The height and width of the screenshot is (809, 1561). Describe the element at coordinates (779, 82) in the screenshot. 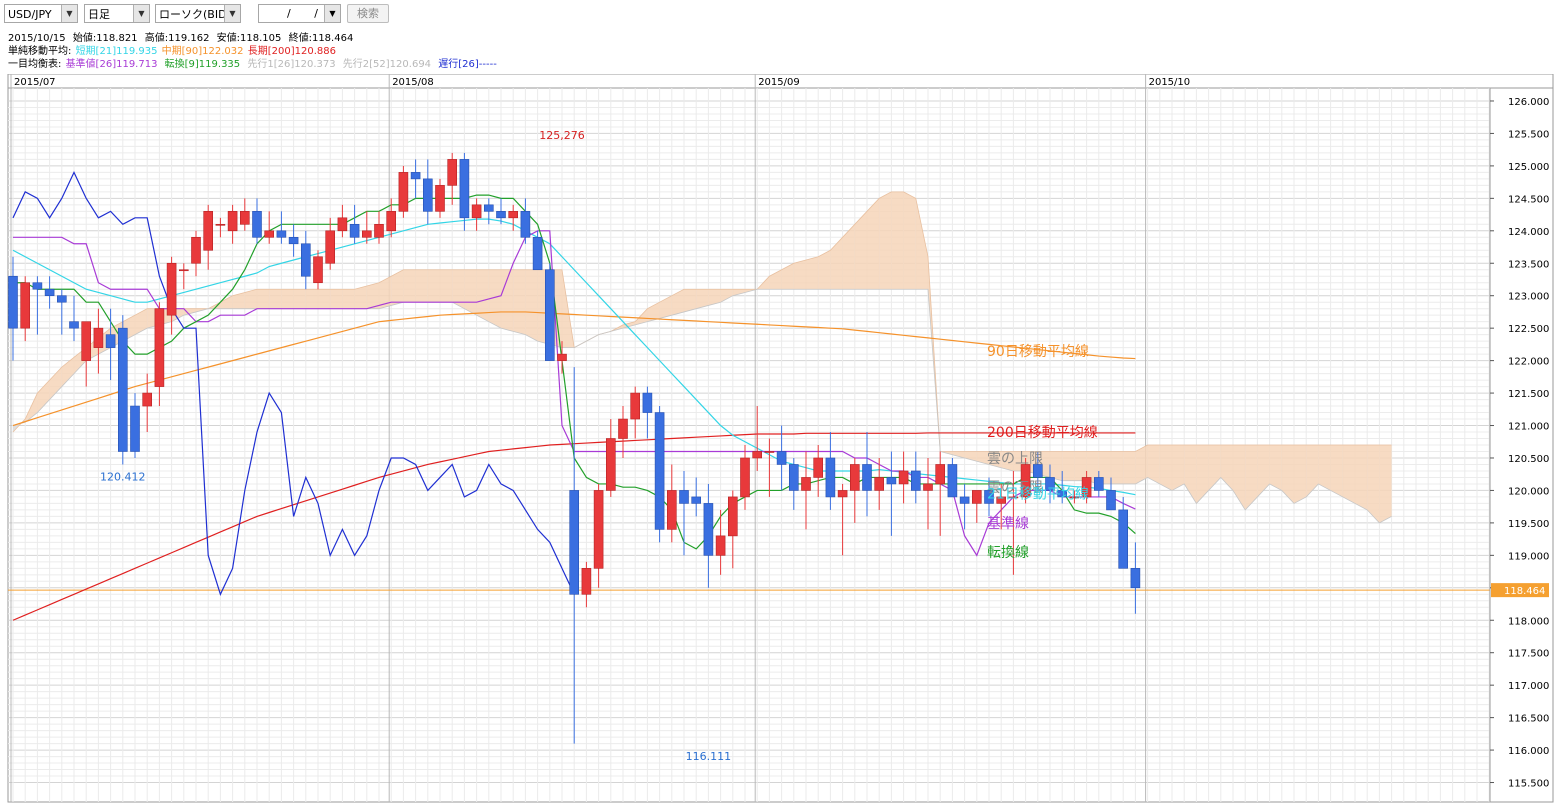

I see `x-tick-label: 2015/09` at that location.